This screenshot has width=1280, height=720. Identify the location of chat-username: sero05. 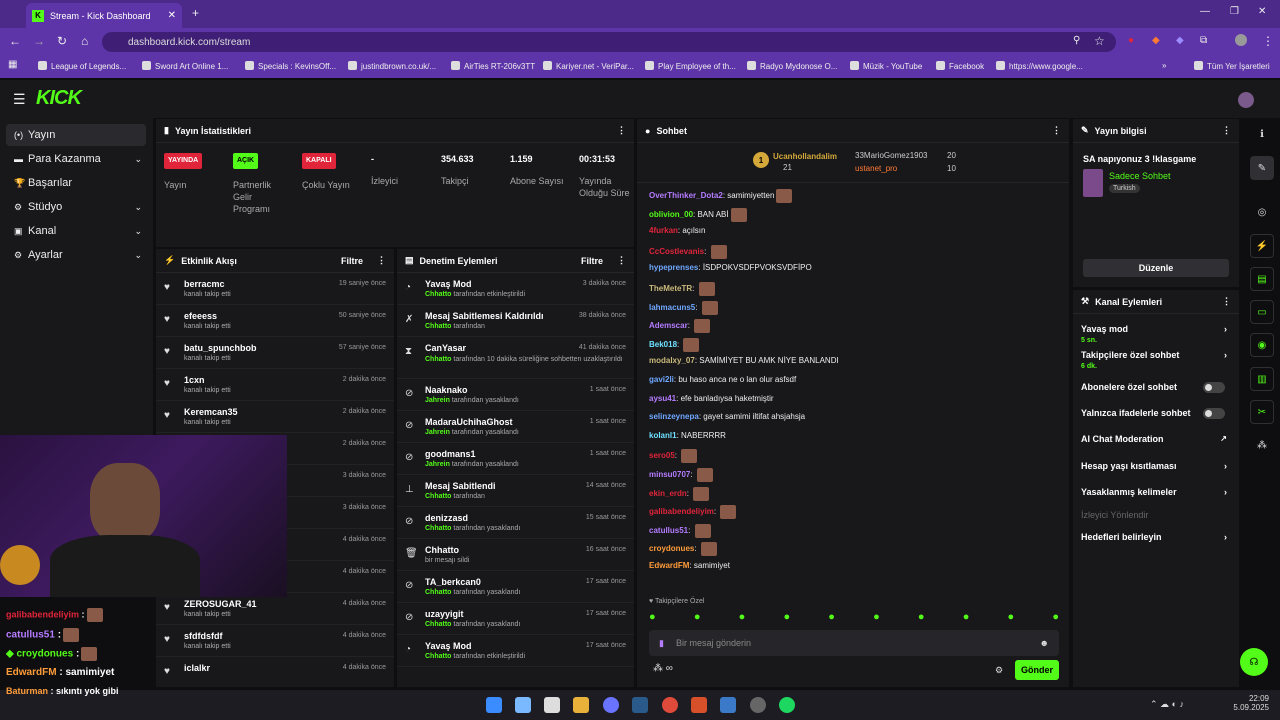
(662, 456).